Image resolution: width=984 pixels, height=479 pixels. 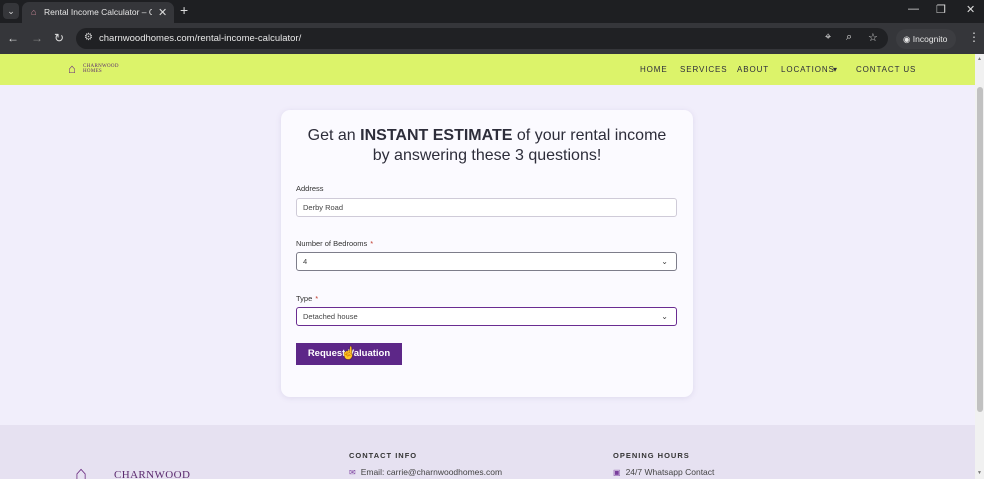 What do you see at coordinates (873, 37) in the screenshot?
I see `bookmark-star-icon: ☆` at bounding box center [873, 37].